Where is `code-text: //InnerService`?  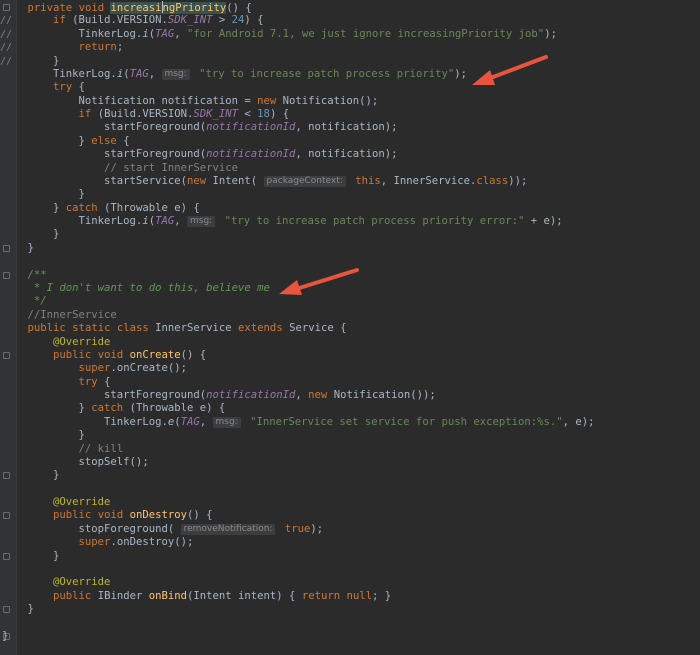 code-text: //InnerService is located at coordinates (72, 314).